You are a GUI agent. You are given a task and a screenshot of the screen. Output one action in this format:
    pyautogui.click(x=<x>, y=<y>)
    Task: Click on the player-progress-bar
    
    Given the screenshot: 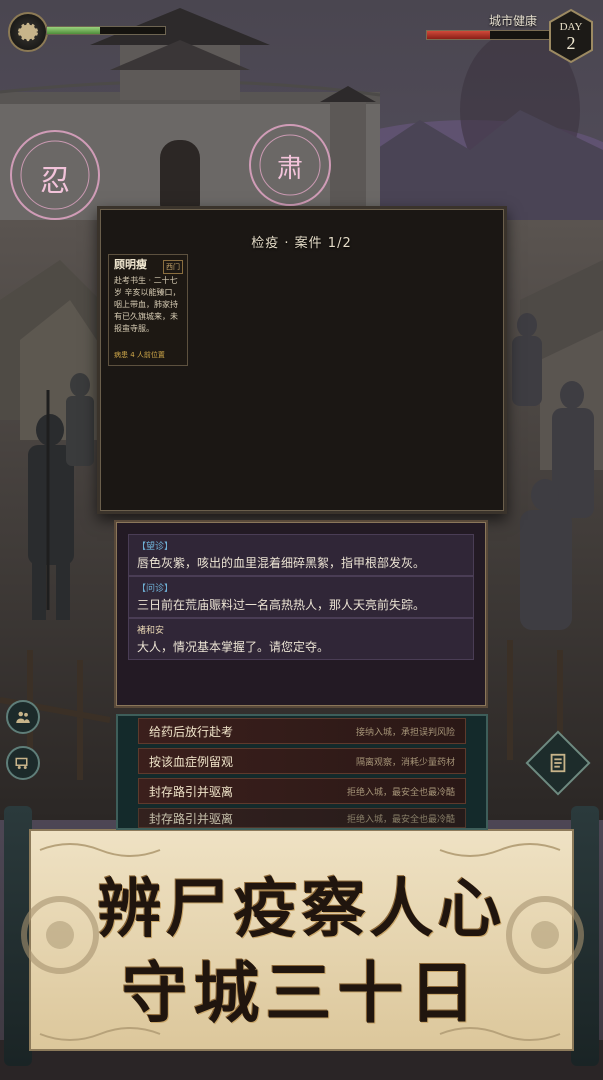 What is the action you would take?
    pyautogui.click(x=106, y=30)
    